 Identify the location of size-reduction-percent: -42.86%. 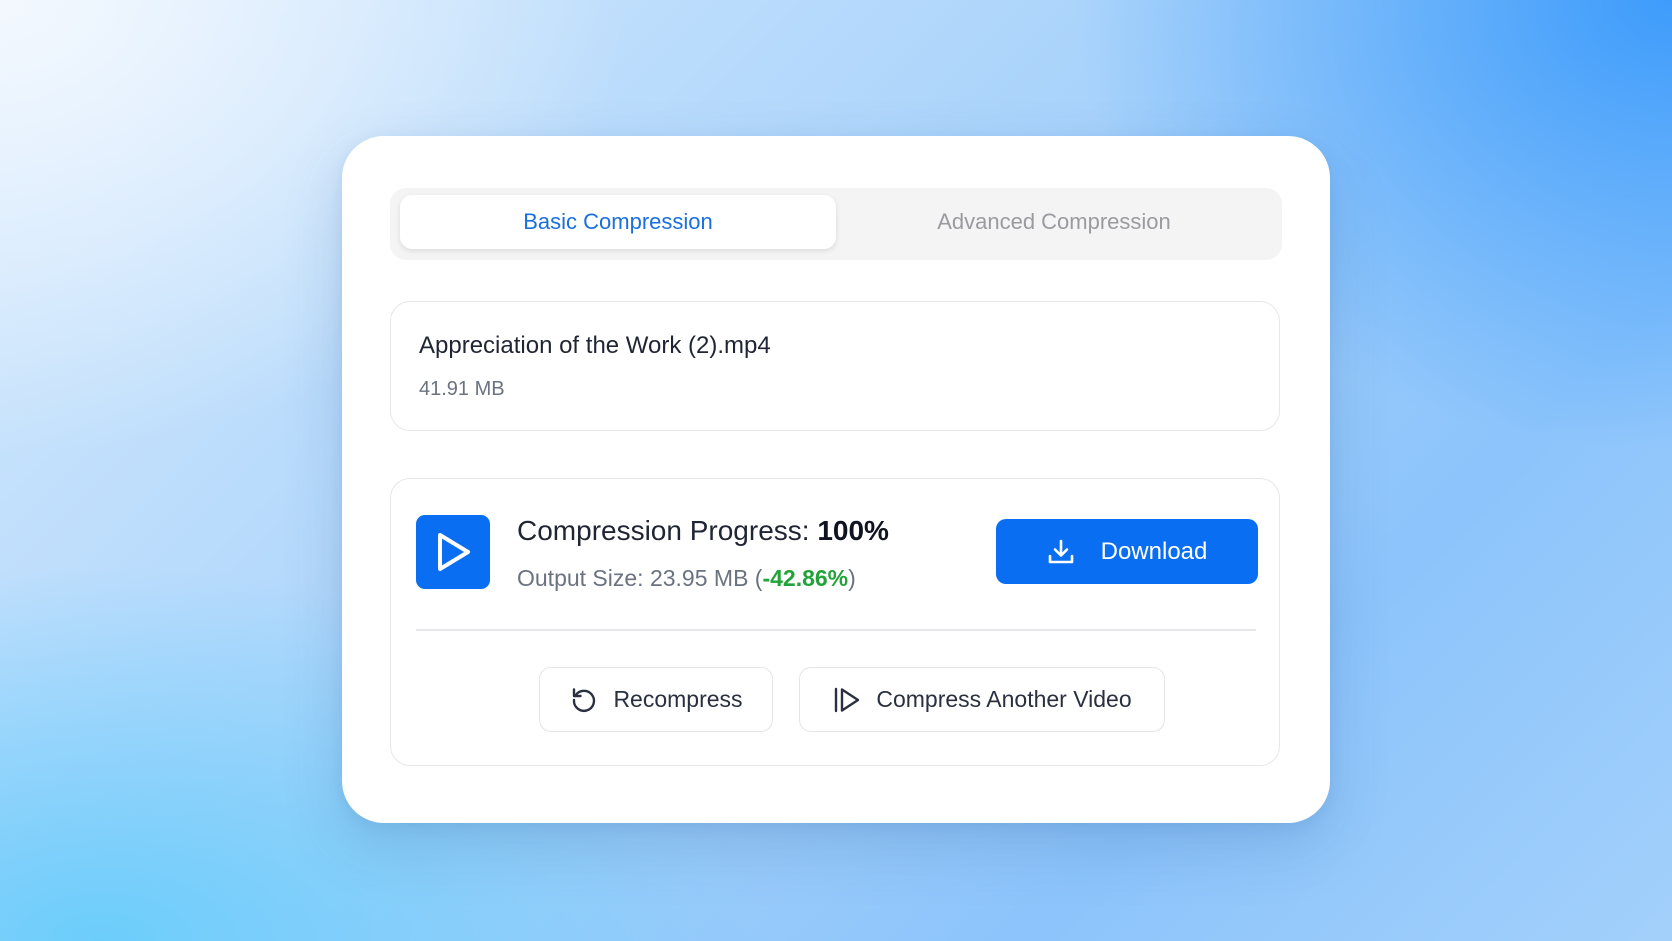
(805, 578).